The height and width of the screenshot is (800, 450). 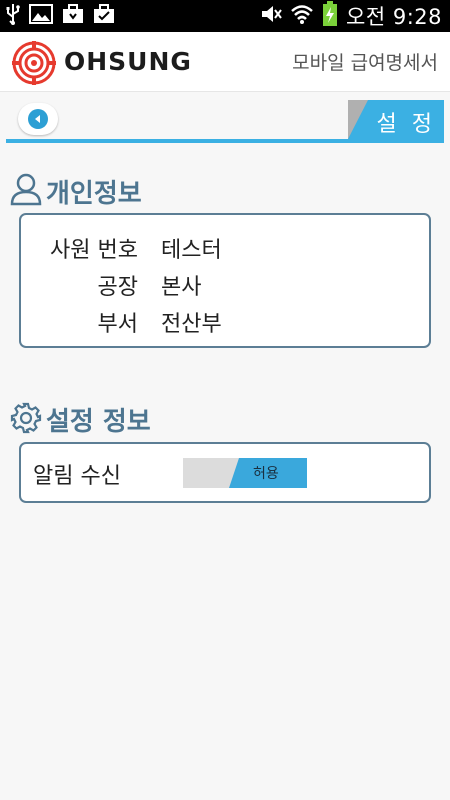 I want to click on battery-charging-icon, so click(x=330, y=16).